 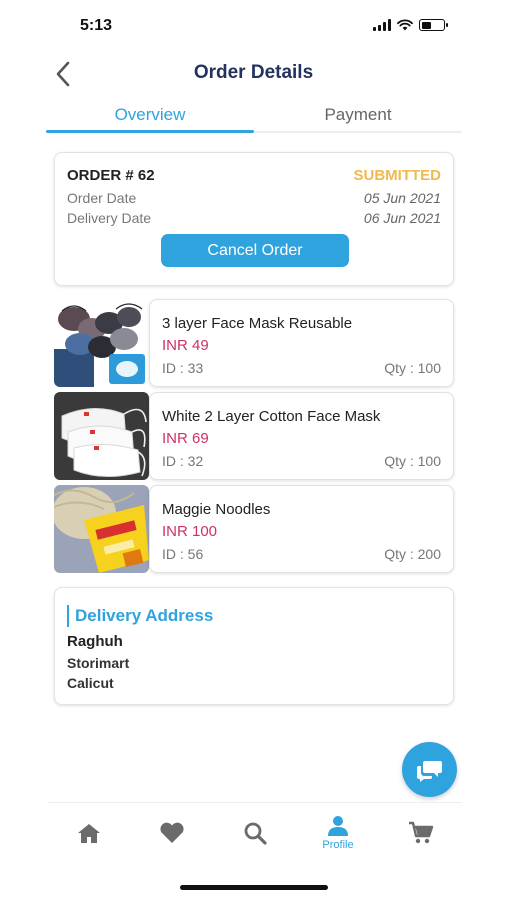 I want to click on battery-icon, so click(x=433, y=25).